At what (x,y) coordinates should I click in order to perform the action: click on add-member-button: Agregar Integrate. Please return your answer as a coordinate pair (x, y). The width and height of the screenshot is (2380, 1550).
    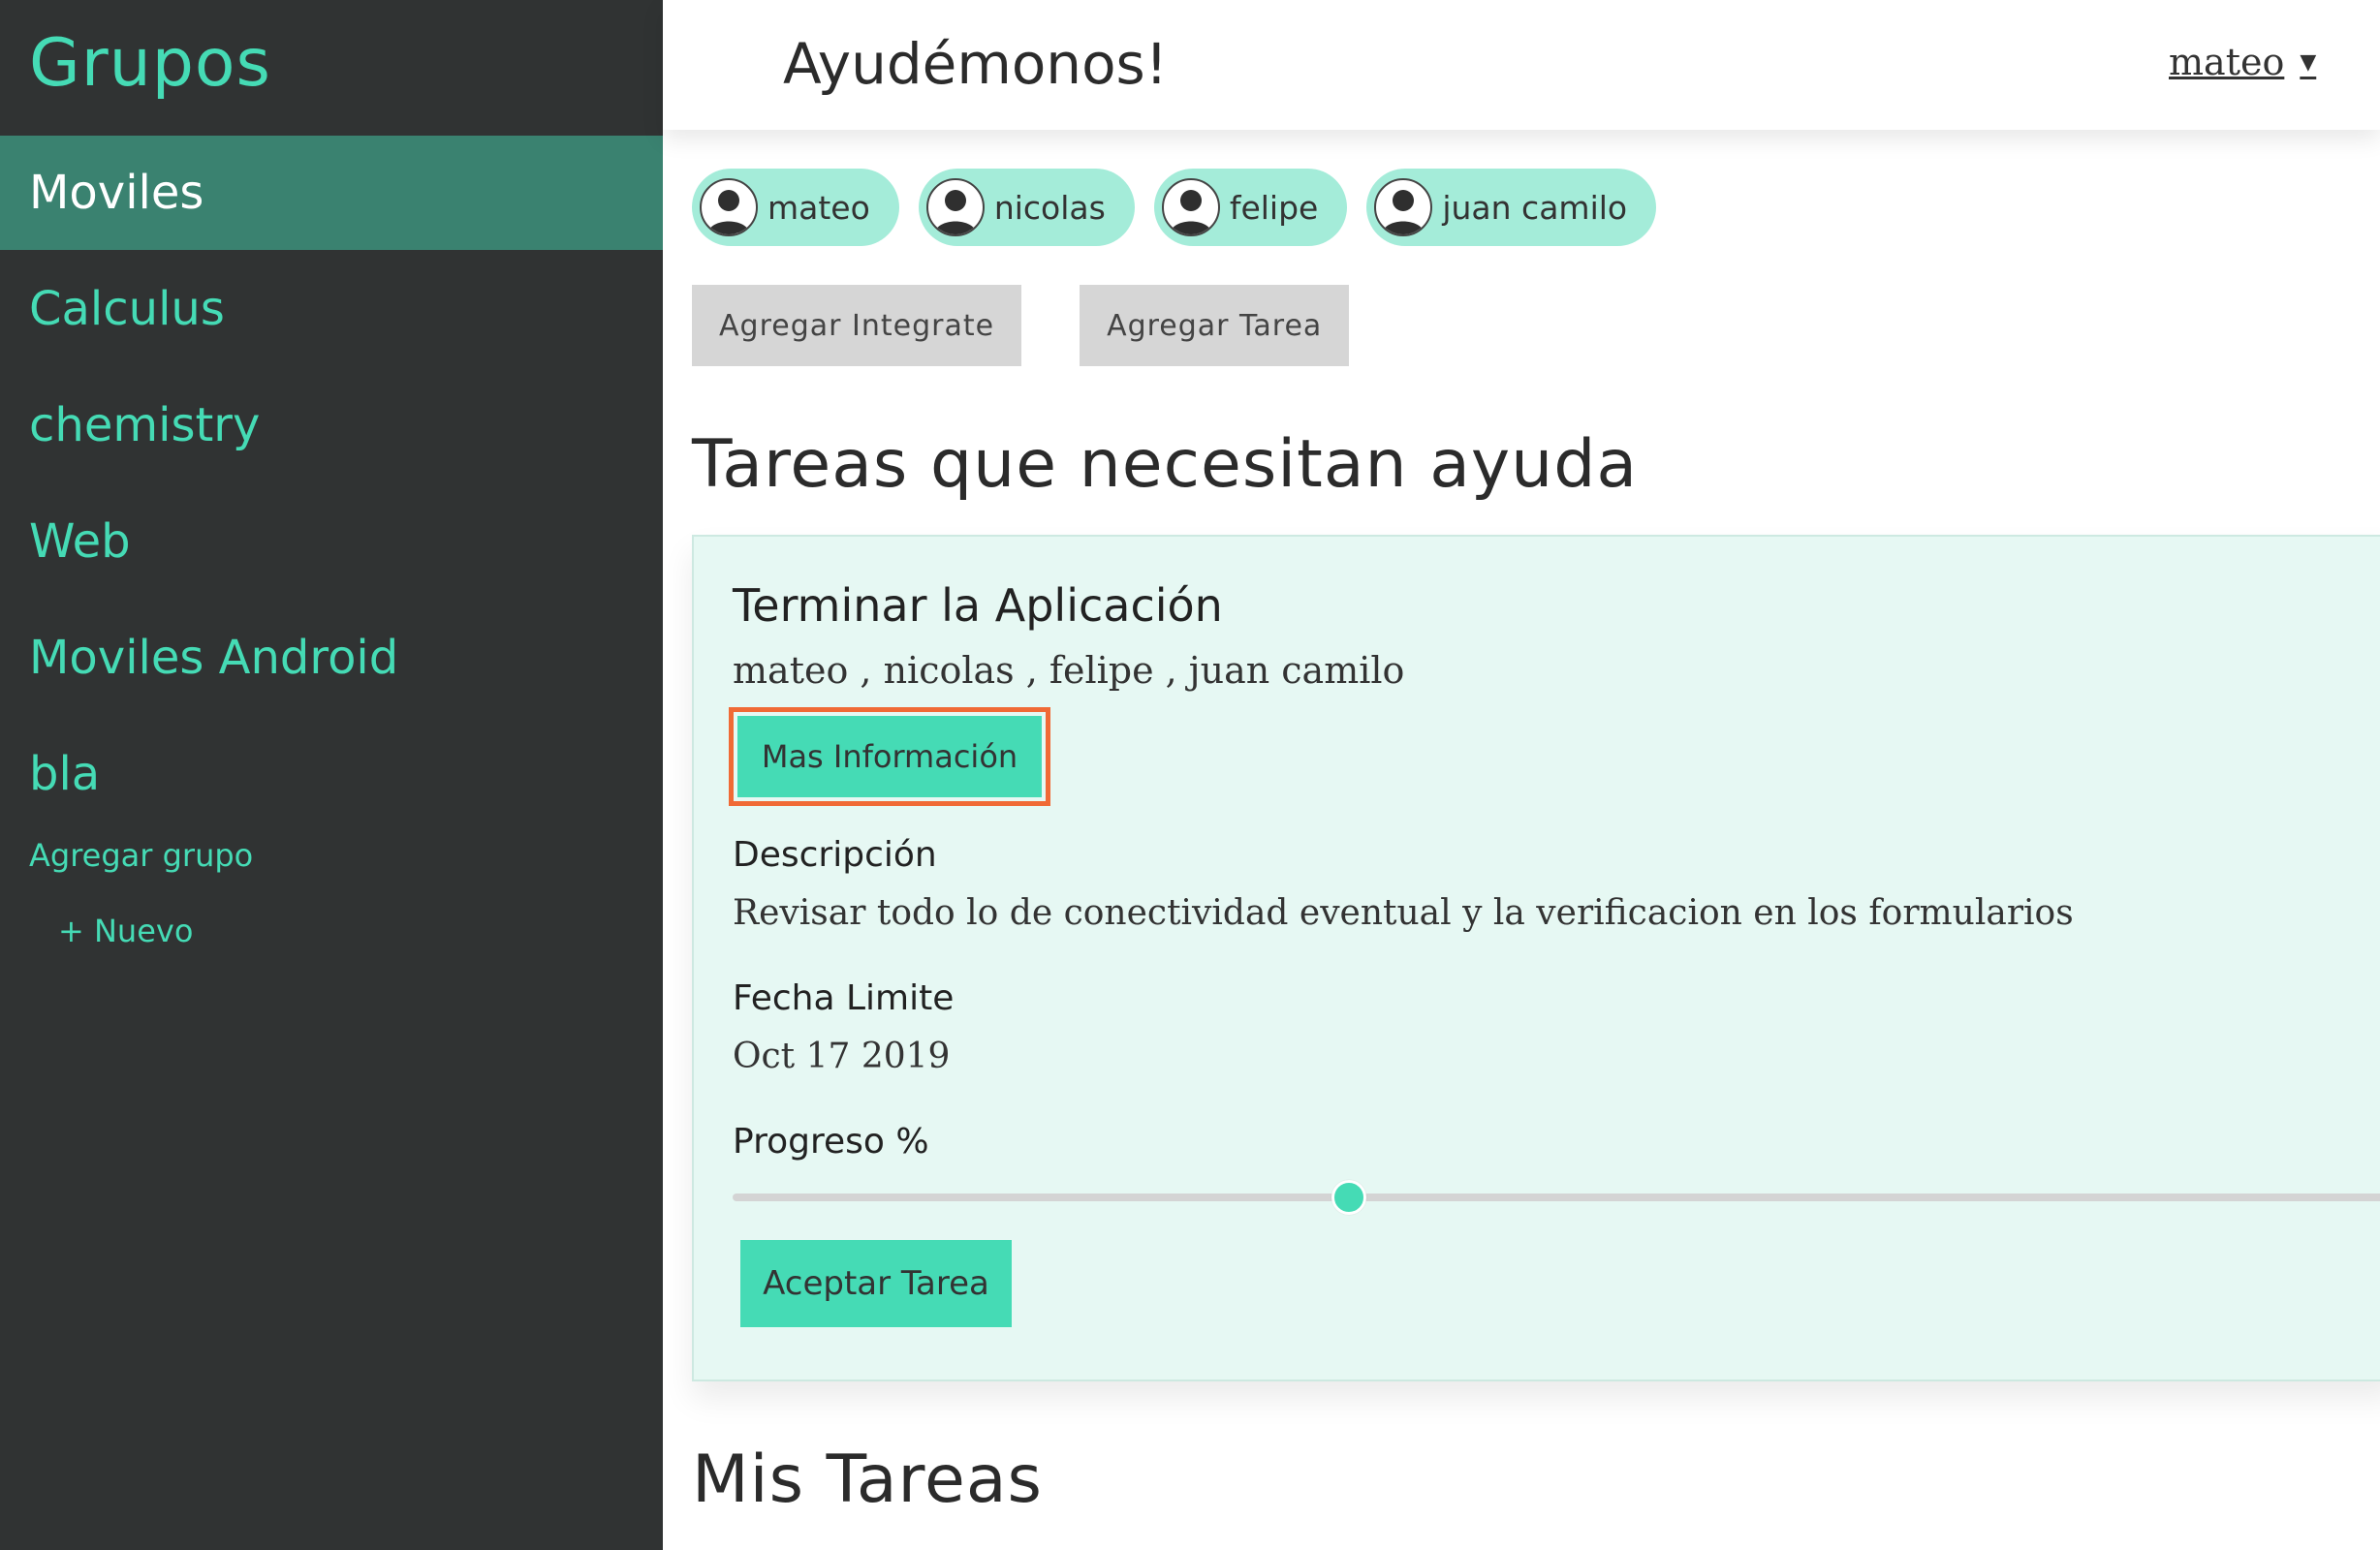
    Looking at the image, I should click on (857, 325).